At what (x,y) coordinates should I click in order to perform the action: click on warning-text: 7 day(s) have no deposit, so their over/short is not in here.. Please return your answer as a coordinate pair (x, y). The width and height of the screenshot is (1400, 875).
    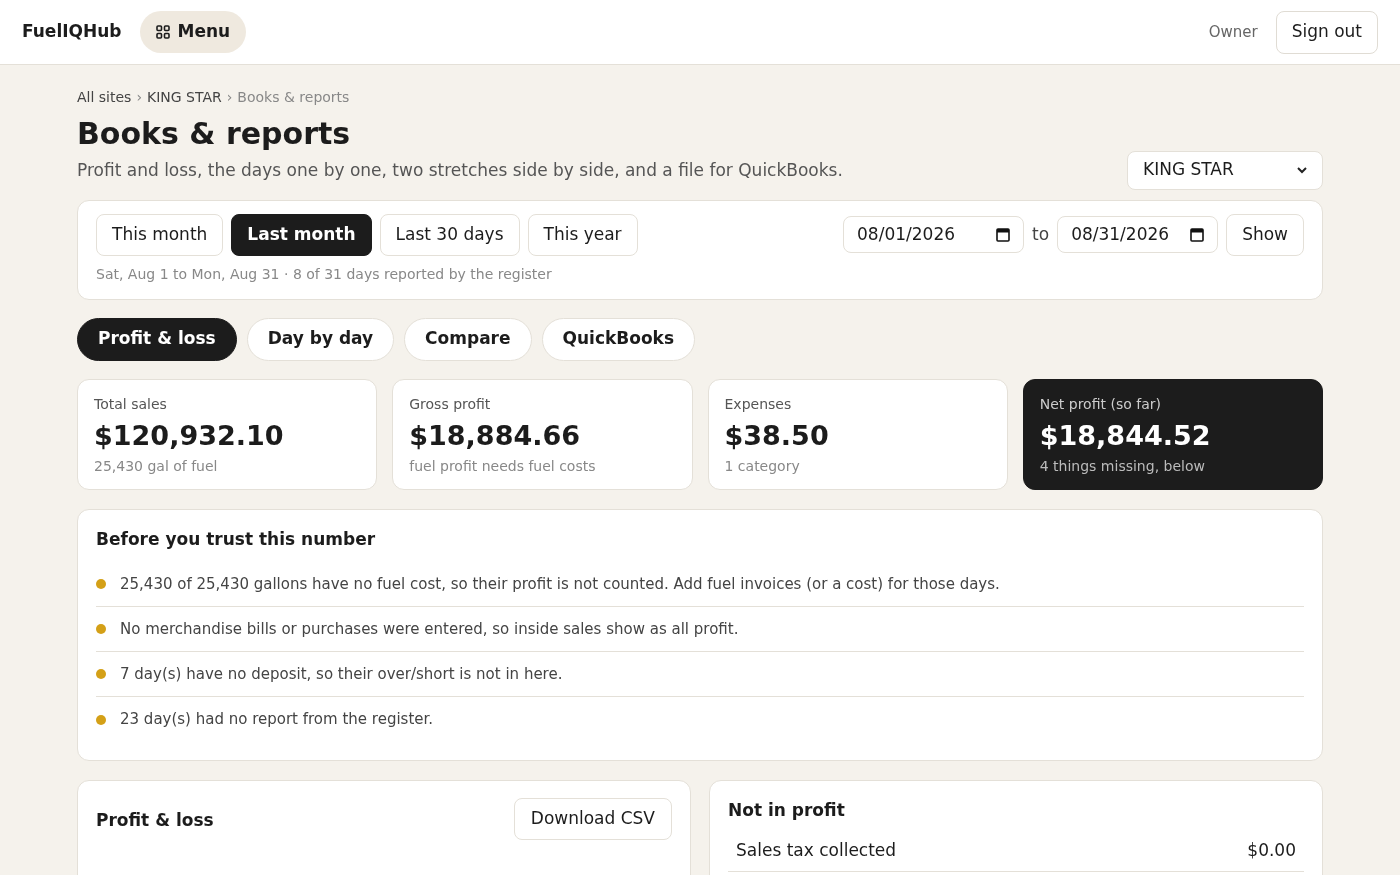
    Looking at the image, I should click on (341, 674).